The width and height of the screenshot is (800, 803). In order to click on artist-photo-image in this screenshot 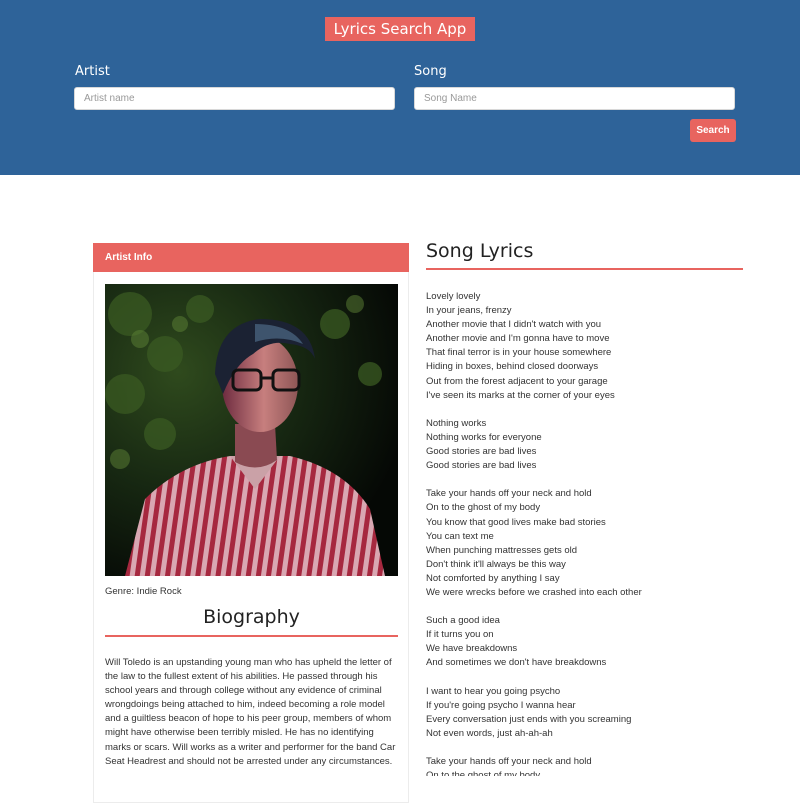, I will do `click(251, 430)`.